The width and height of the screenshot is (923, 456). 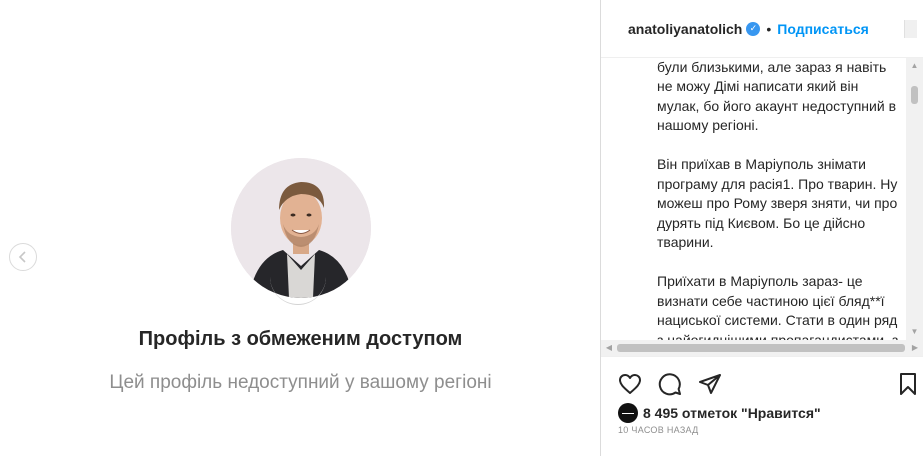 What do you see at coordinates (762, 29) in the screenshot?
I see `post-header: anatoliyanatolich ✓ • Подписаться` at bounding box center [762, 29].